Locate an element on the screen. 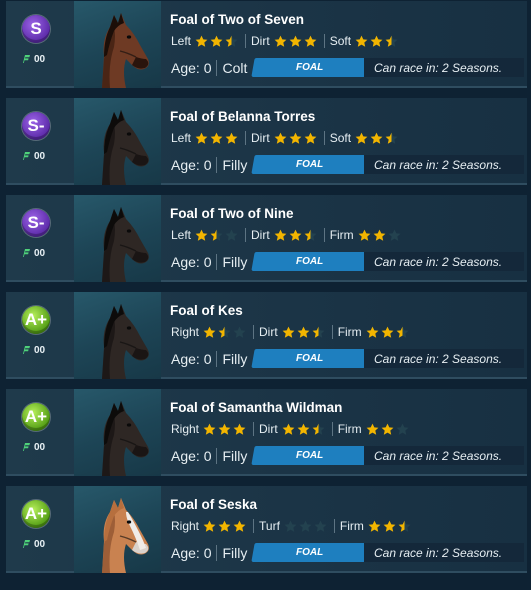 This screenshot has width=531, height=590. aptitudes: Left Dirt Firm is located at coordinates (287, 235).